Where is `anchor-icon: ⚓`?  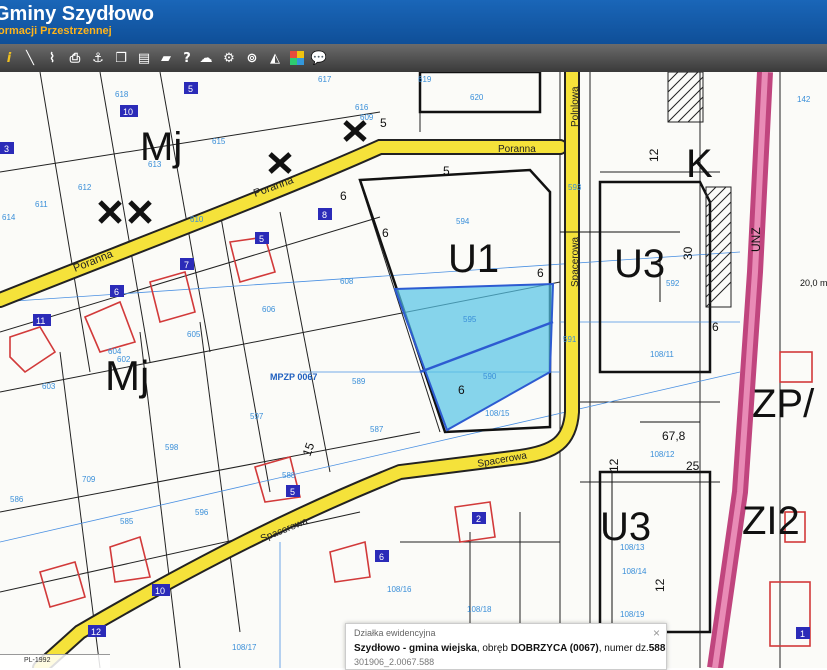
anchor-icon: ⚓ is located at coordinates (98, 58).